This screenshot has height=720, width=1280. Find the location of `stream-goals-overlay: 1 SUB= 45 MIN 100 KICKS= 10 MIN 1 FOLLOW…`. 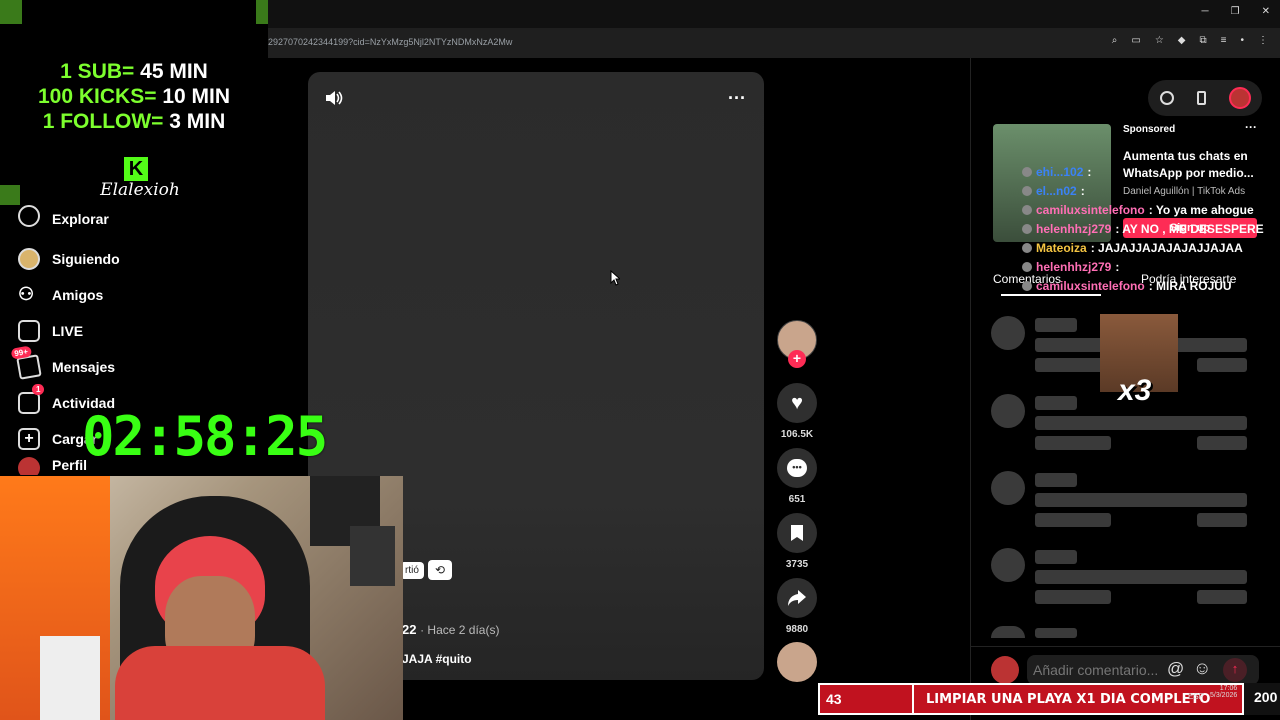

stream-goals-overlay: 1 SUB= 45 MIN 100 KICKS= 10 MIN 1 FOLLOW… is located at coordinates (134, 102).